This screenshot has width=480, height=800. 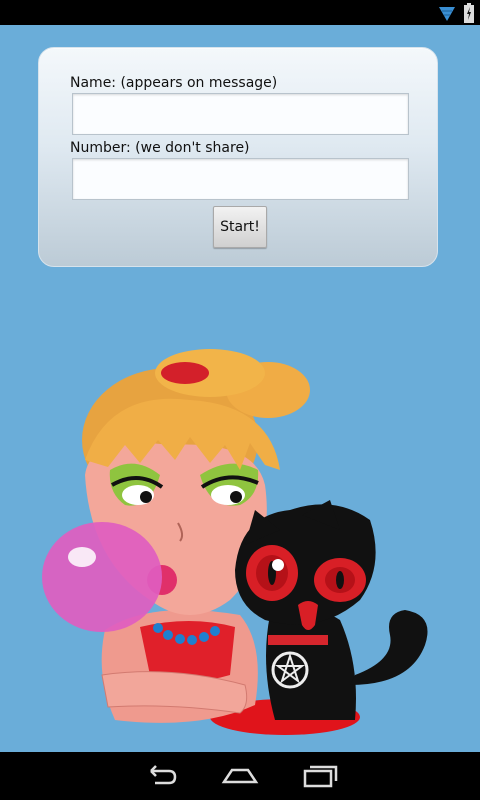 I want to click on number-input, so click(x=240, y=179).